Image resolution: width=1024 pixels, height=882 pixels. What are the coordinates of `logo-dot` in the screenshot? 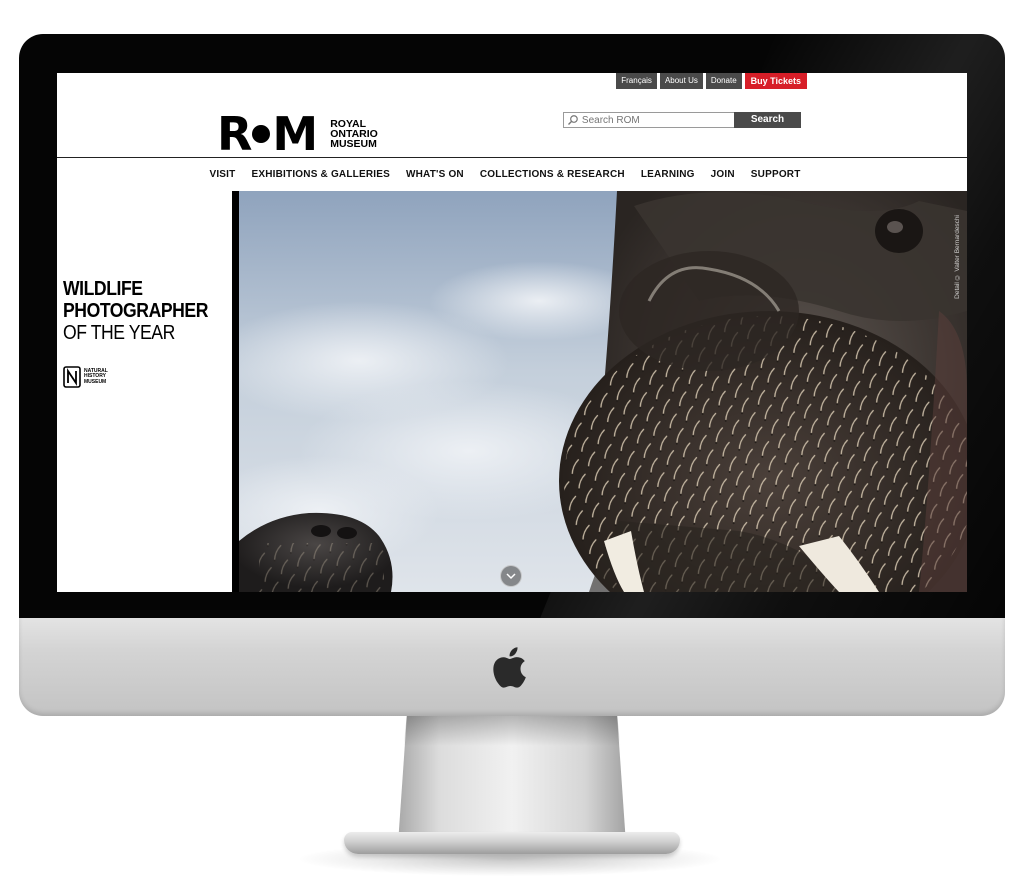 It's located at (261, 134).